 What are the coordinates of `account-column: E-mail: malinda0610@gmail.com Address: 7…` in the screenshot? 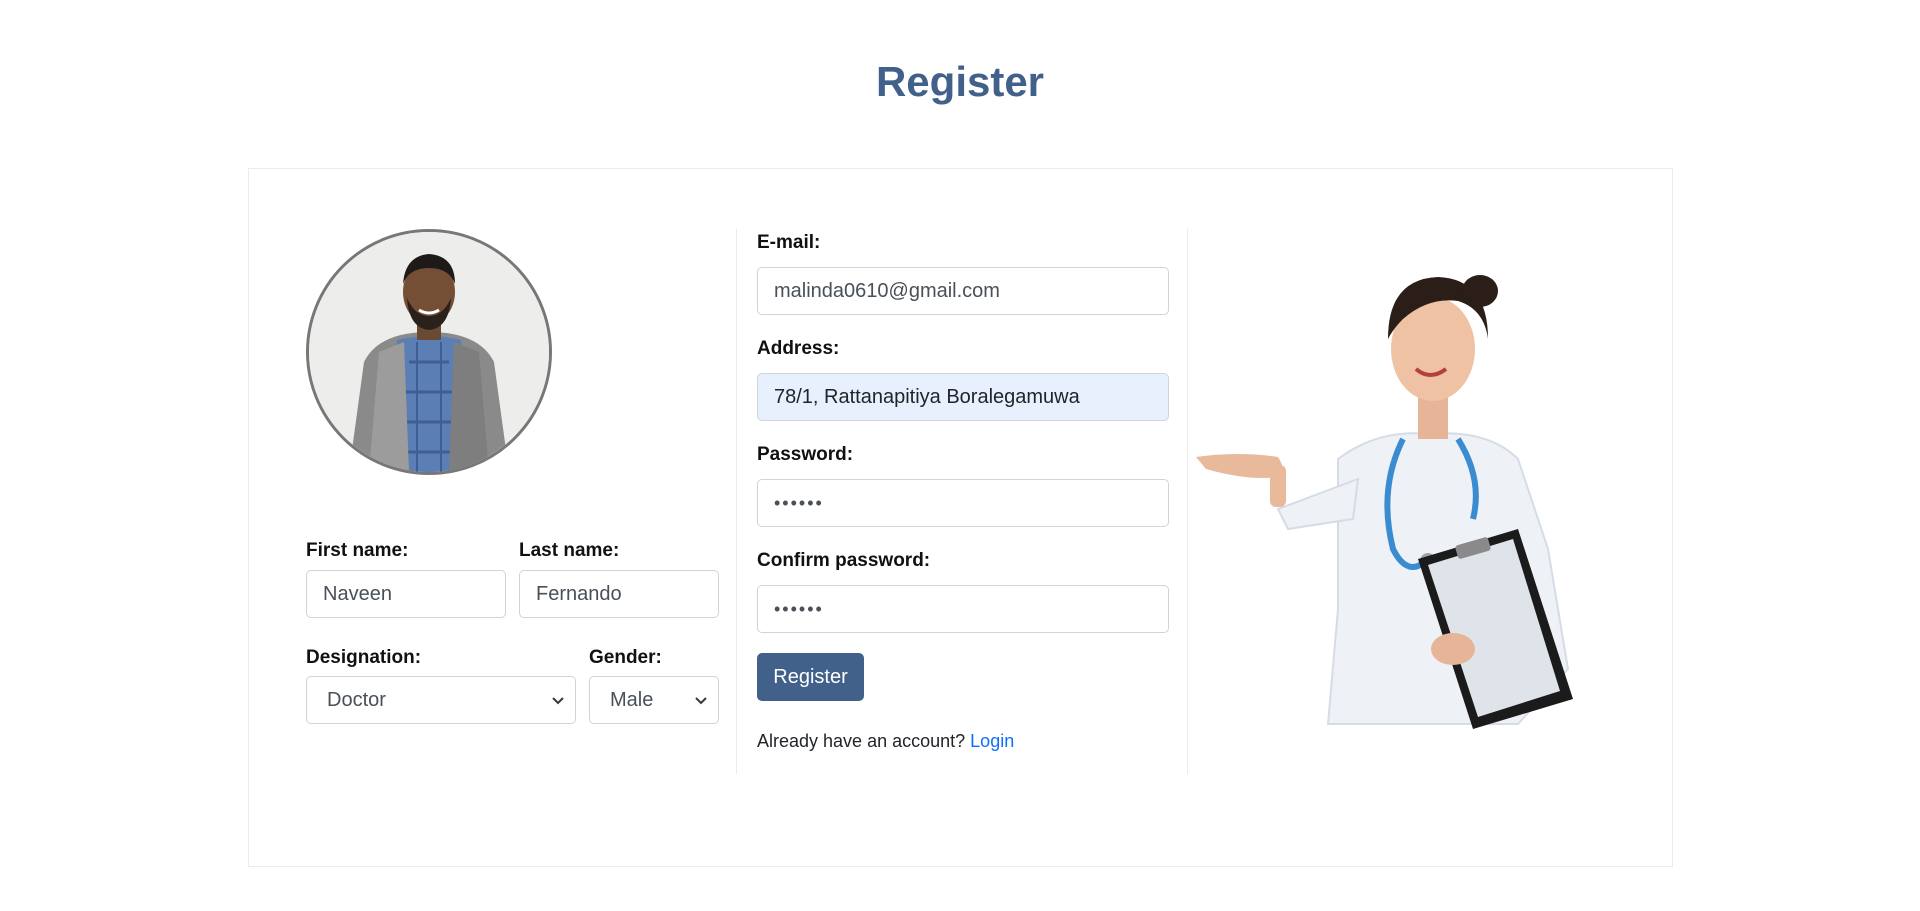 It's located at (962, 501).